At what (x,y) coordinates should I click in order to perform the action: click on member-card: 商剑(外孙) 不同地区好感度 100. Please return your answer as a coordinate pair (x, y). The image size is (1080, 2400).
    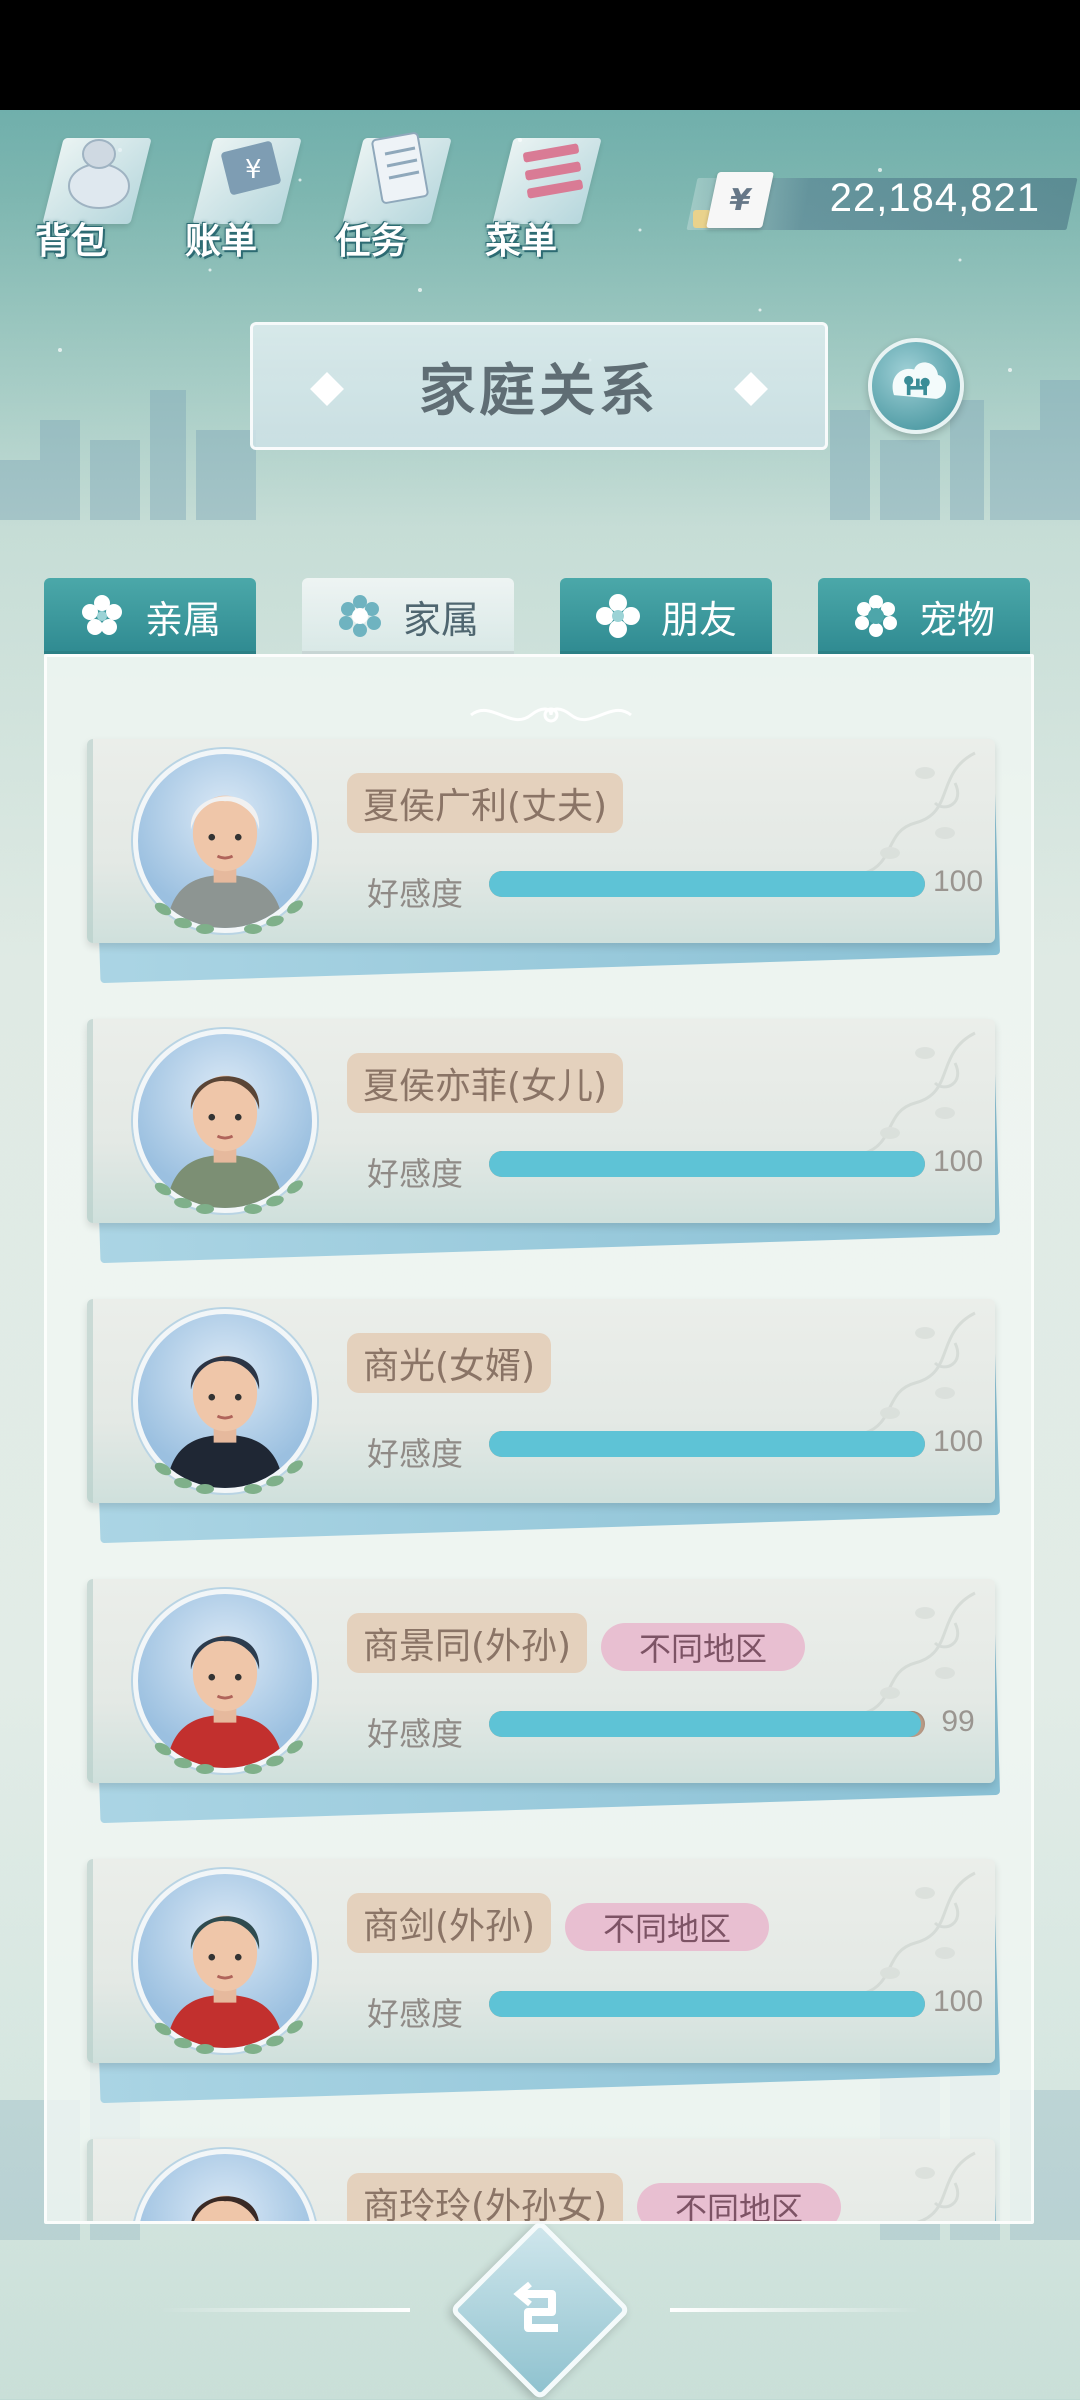
    Looking at the image, I should click on (544, 1981).